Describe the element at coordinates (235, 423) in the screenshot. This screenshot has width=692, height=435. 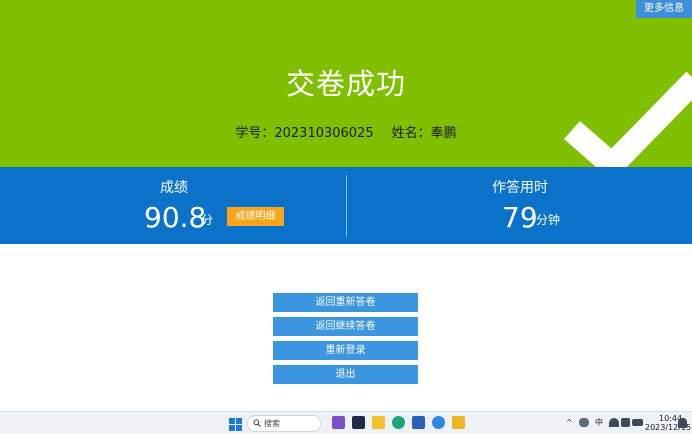
I see `windows-start-icon` at that location.